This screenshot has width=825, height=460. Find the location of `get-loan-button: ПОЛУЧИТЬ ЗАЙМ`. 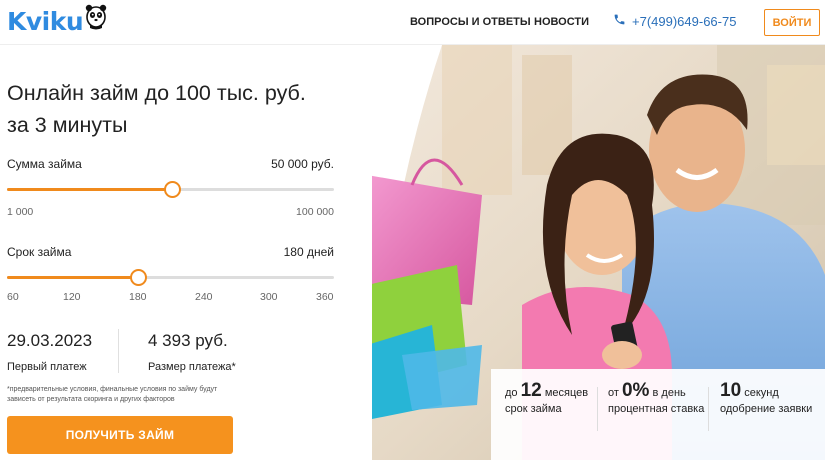

get-loan-button: ПОЛУЧИТЬ ЗАЙМ is located at coordinates (120, 435).